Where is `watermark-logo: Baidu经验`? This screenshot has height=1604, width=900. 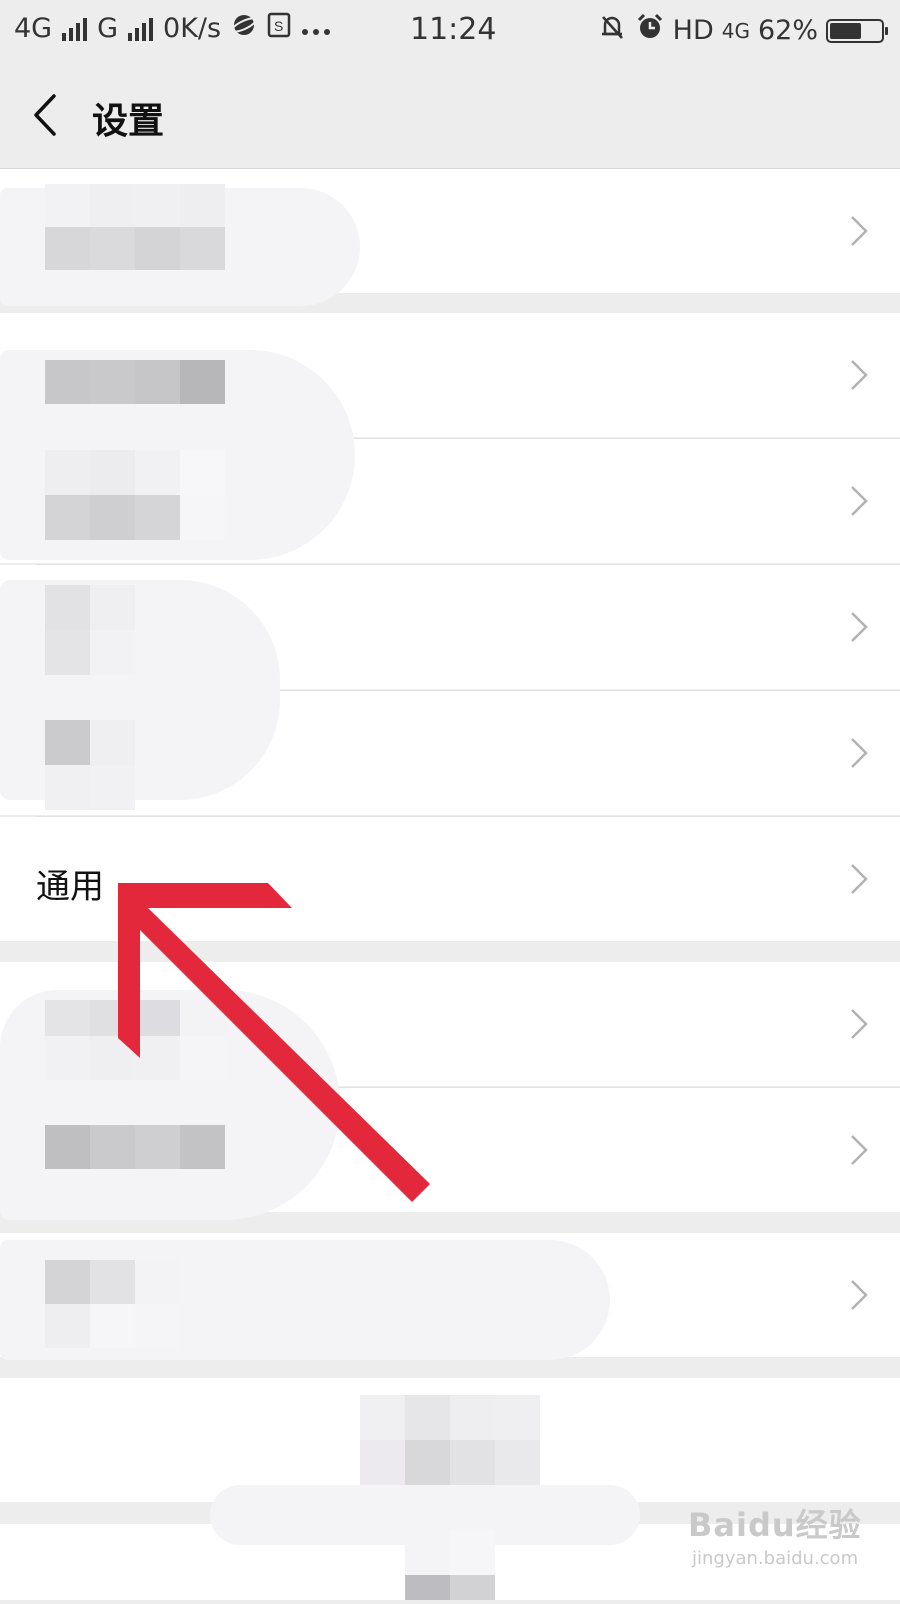
watermark-logo: Baidu经验 is located at coordinates (775, 1525).